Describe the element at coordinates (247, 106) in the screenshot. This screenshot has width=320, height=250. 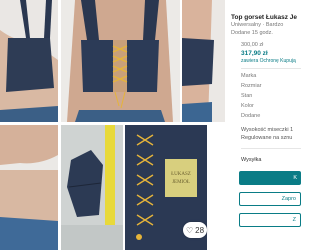
I see `attribute-label-color: Kolor` at that location.